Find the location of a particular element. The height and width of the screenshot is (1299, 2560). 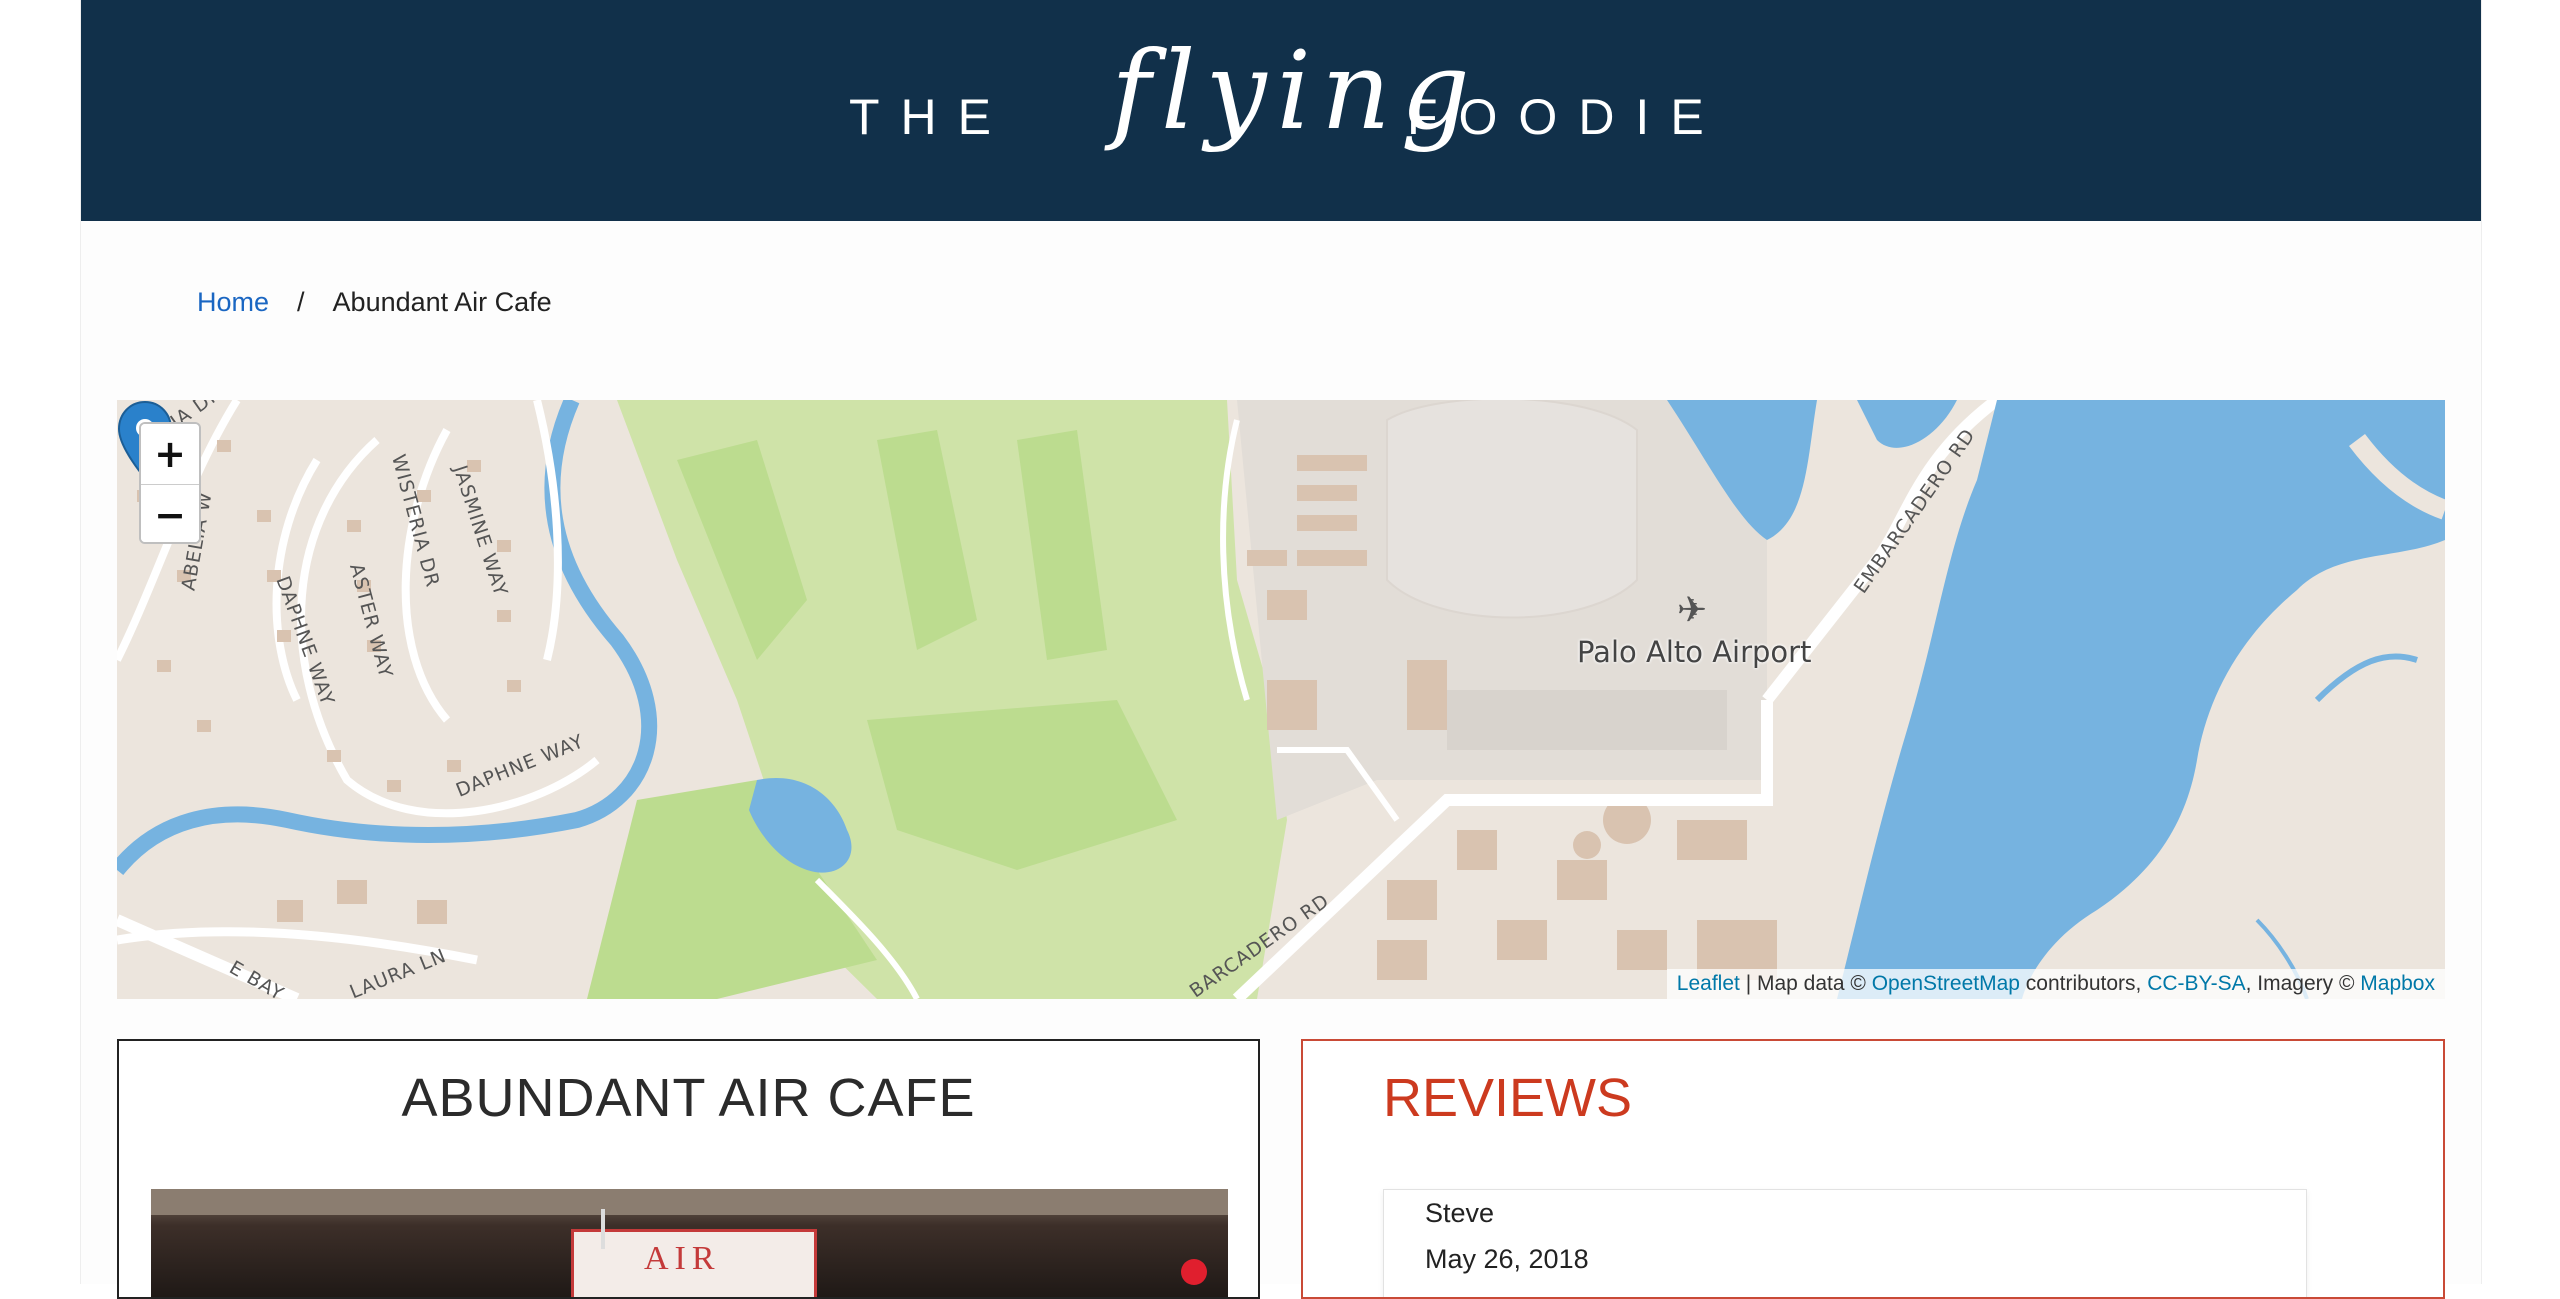

reviews-card: REVIEWS Steve May 26, 2018 is located at coordinates (1873, 1169).